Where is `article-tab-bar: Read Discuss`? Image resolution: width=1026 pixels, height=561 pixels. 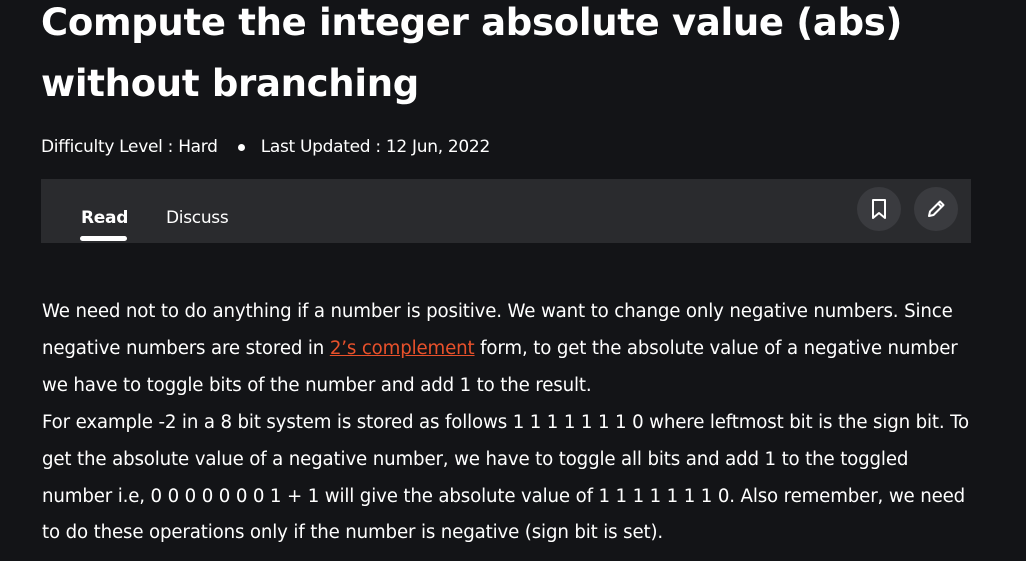 article-tab-bar: Read Discuss is located at coordinates (506, 211).